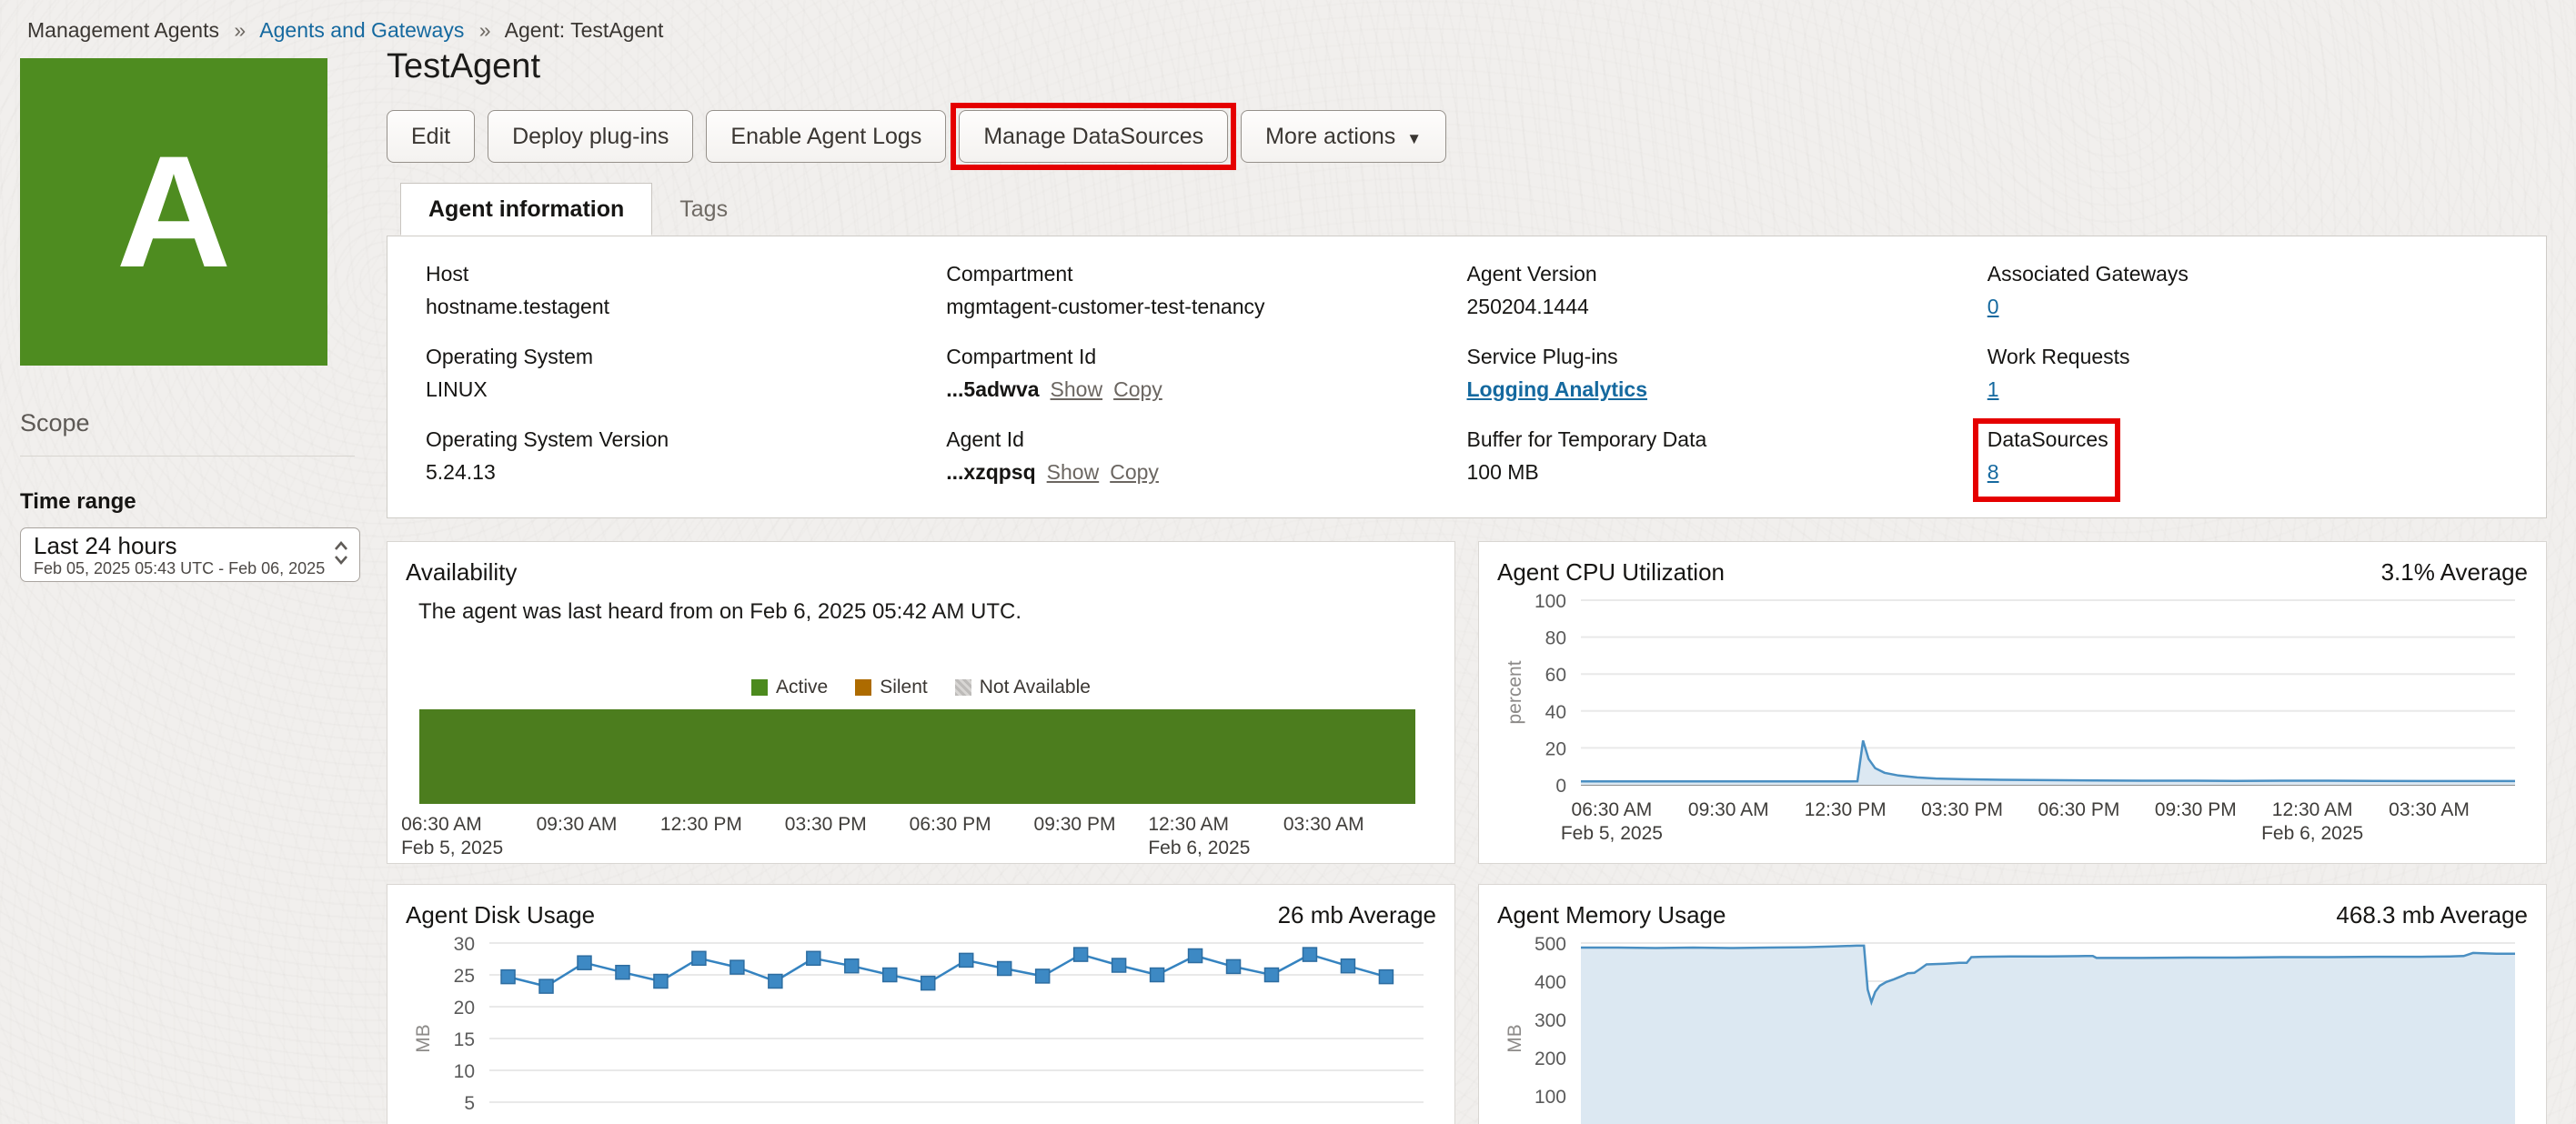  What do you see at coordinates (2196, 809) in the screenshot?
I see `svg-text: 09:30 PM` at bounding box center [2196, 809].